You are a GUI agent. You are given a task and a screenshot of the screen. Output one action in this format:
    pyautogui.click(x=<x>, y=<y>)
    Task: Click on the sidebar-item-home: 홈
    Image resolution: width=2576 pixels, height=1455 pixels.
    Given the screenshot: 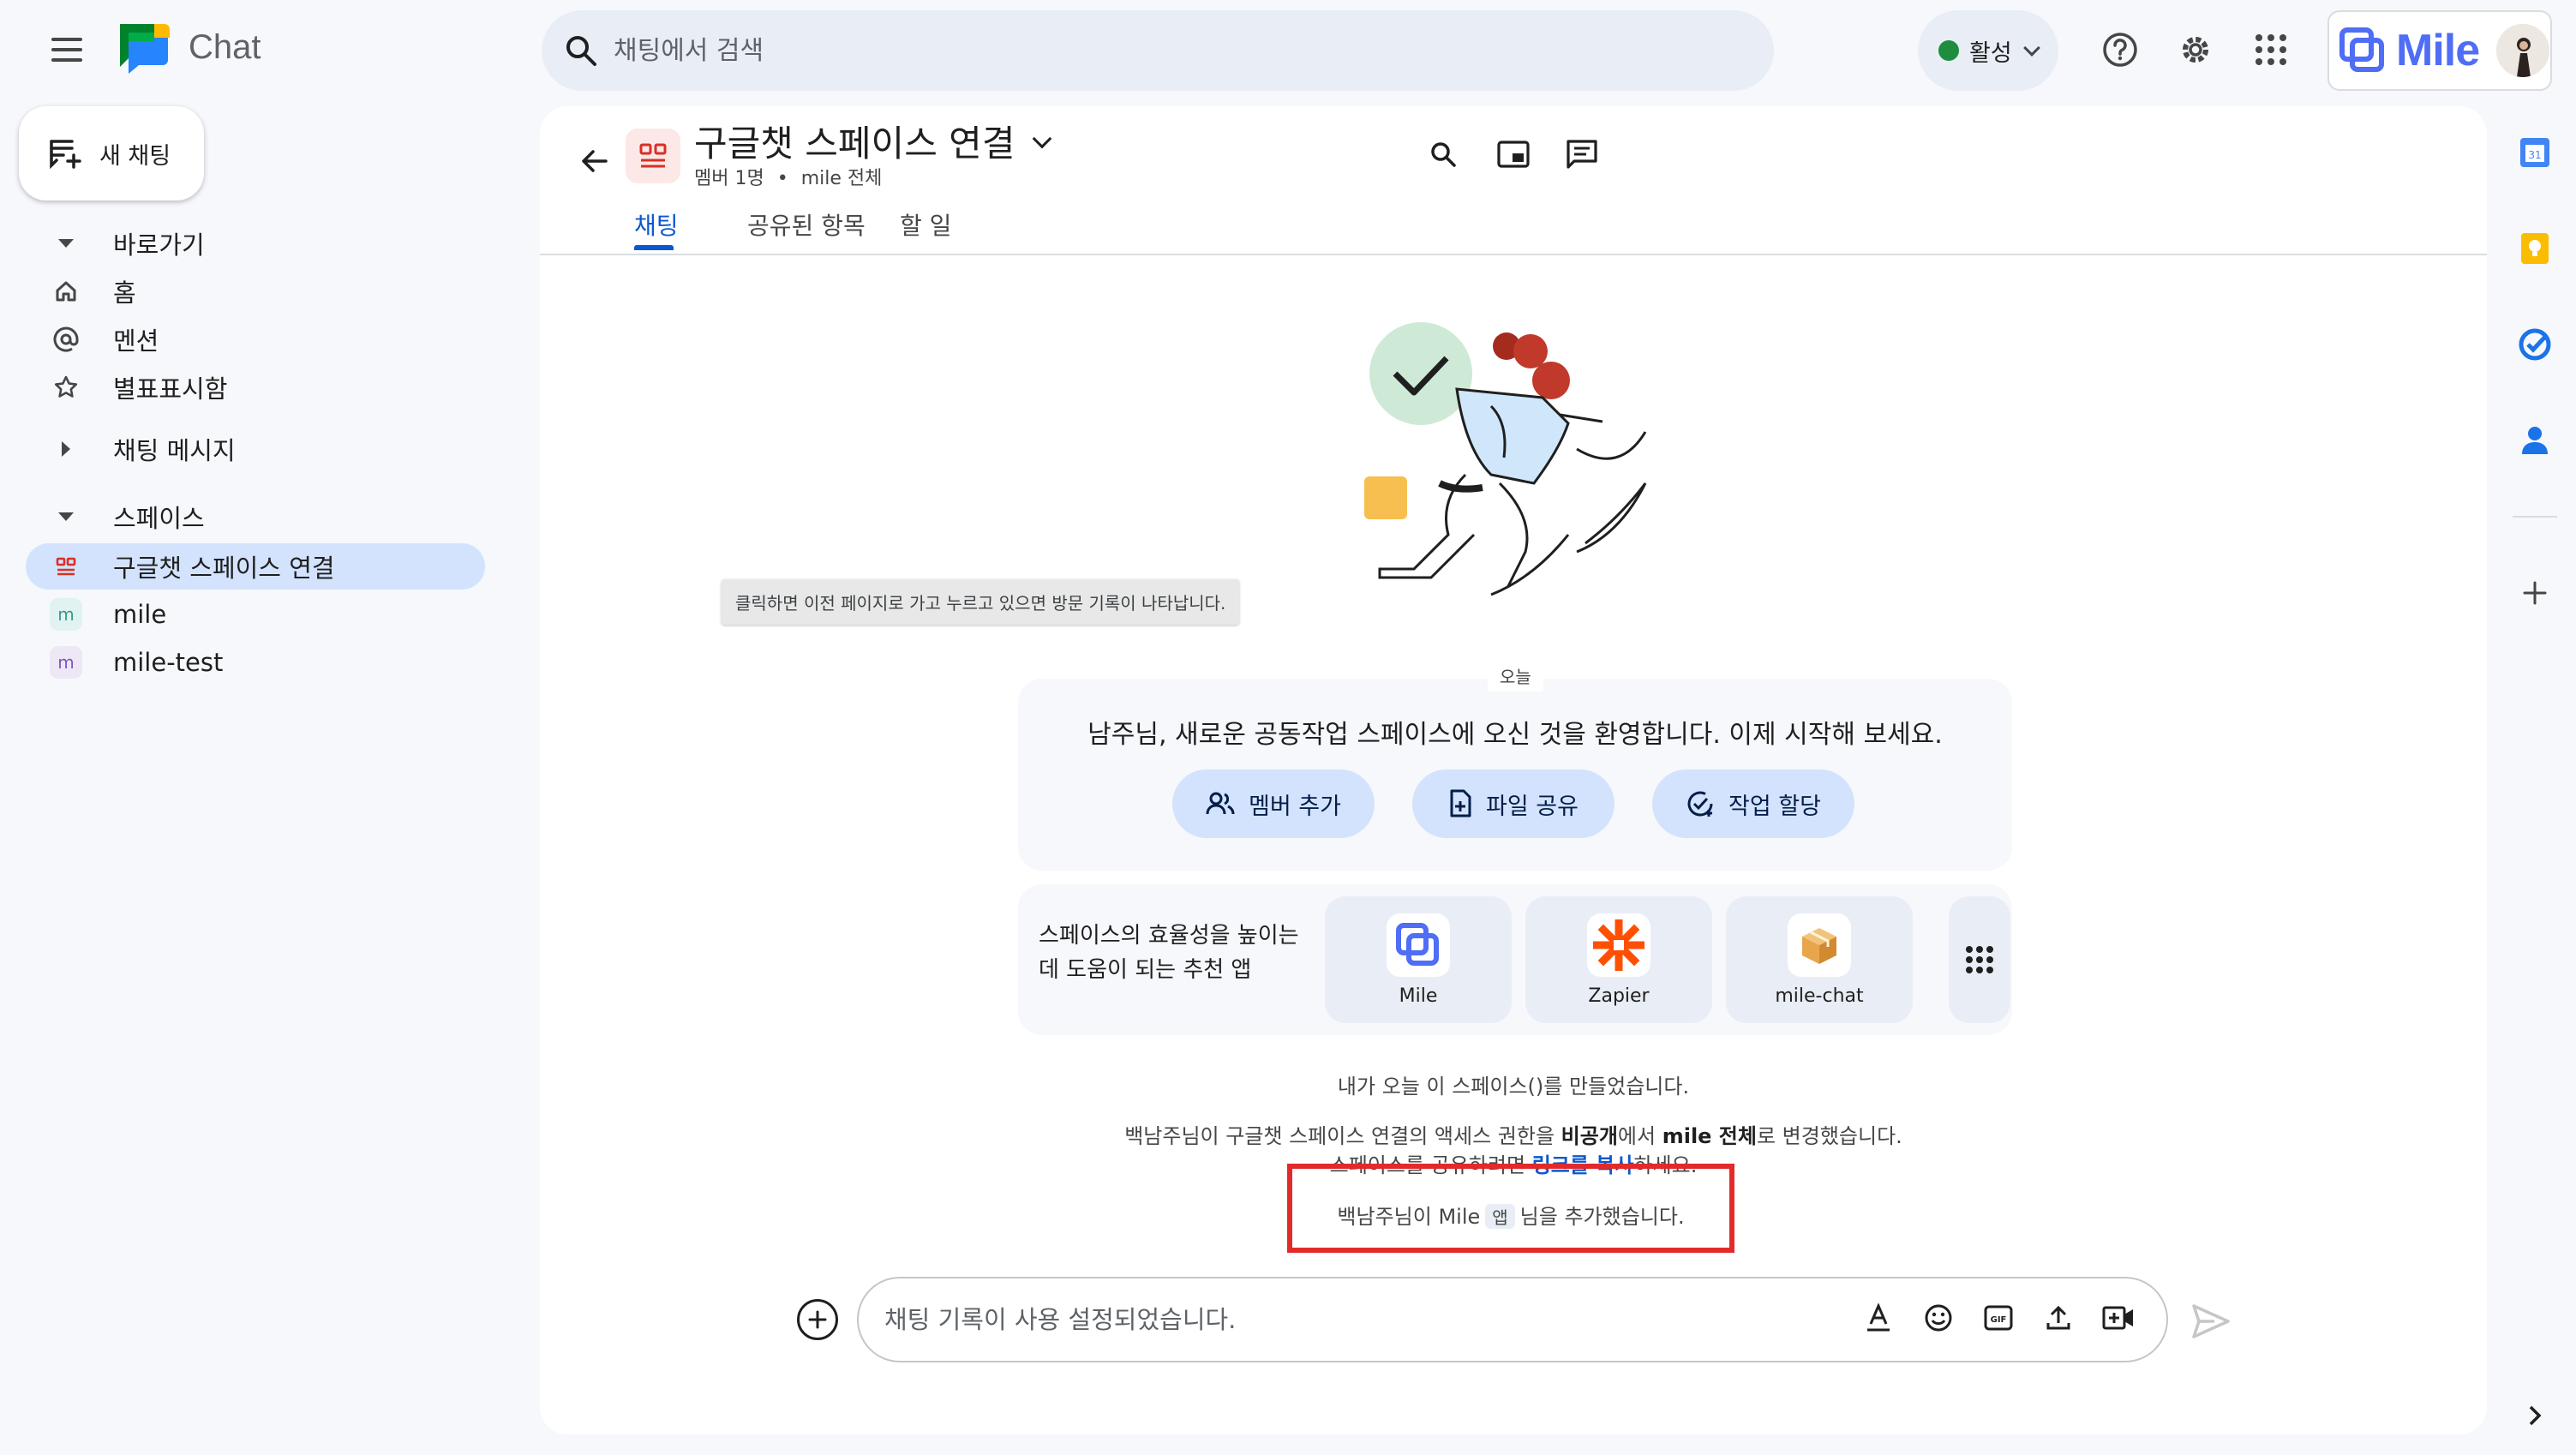 What is the action you would take?
    pyautogui.click(x=255, y=291)
    